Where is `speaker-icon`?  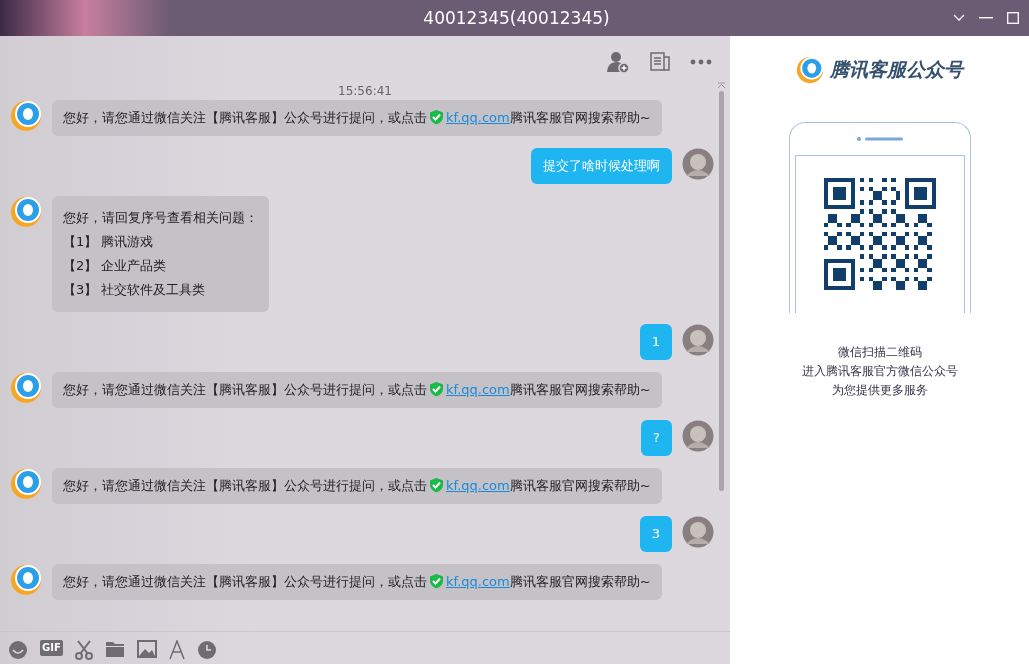
speaker-icon is located at coordinates (879, 139).